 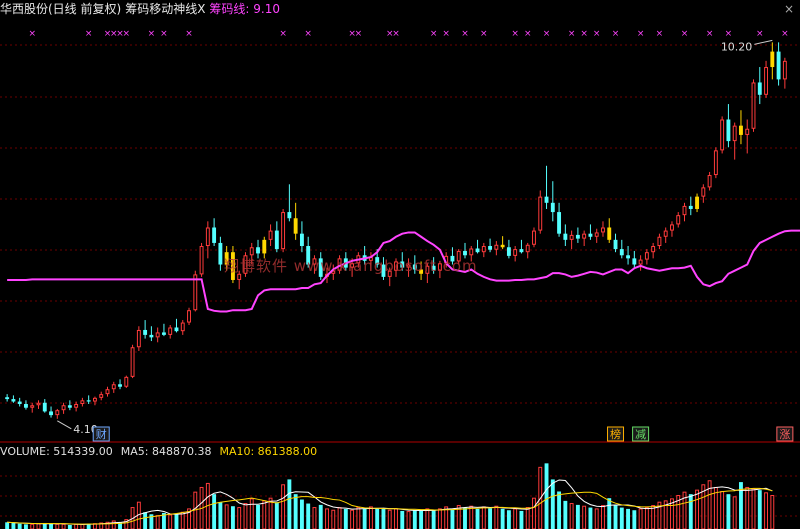 What do you see at coordinates (56, 451) in the screenshot?
I see `volume-value: VOLUME: 514339.00` at bounding box center [56, 451].